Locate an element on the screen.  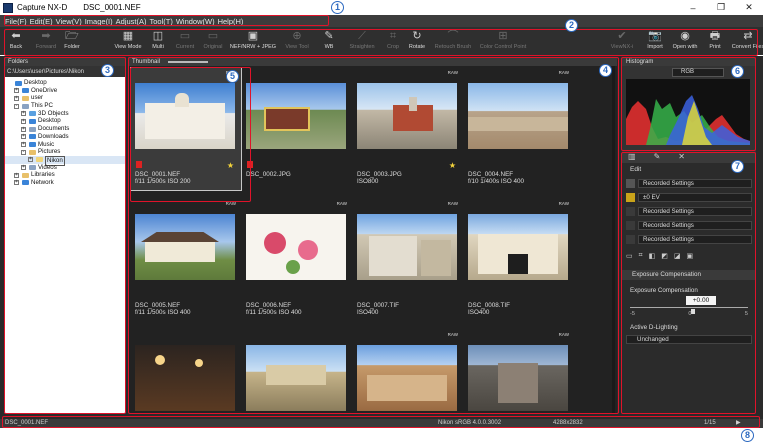
setting-dropdown: ±0 EV is located at coordinates (695, 197).